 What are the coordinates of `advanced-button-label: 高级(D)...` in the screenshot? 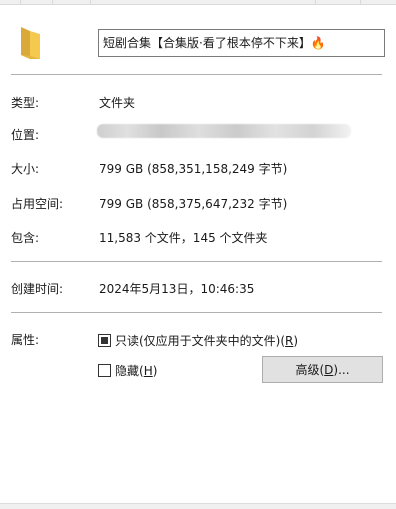 It's located at (322, 369).